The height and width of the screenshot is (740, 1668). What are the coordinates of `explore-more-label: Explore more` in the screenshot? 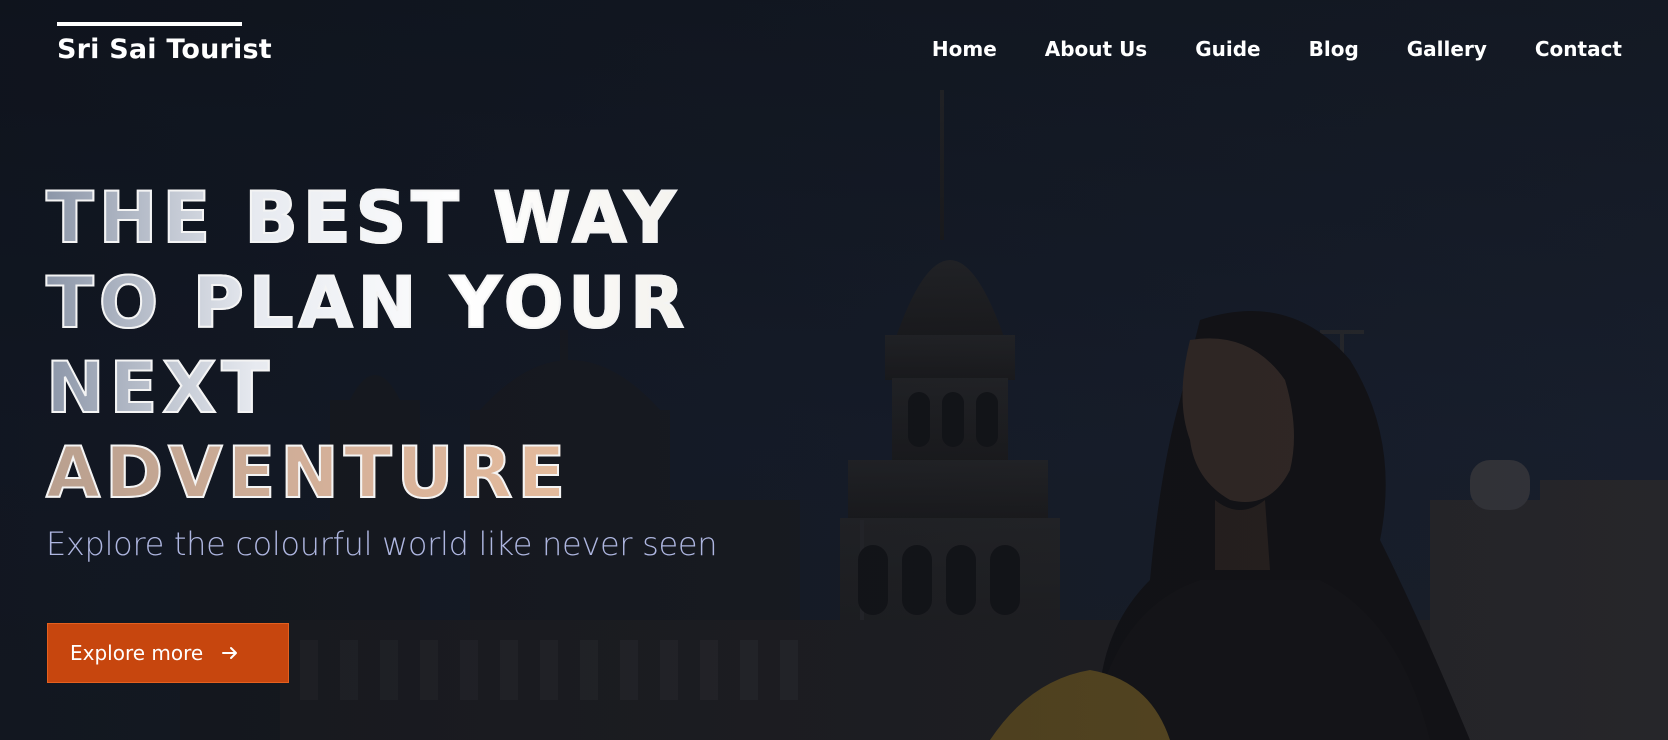 It's located at (137, 653).